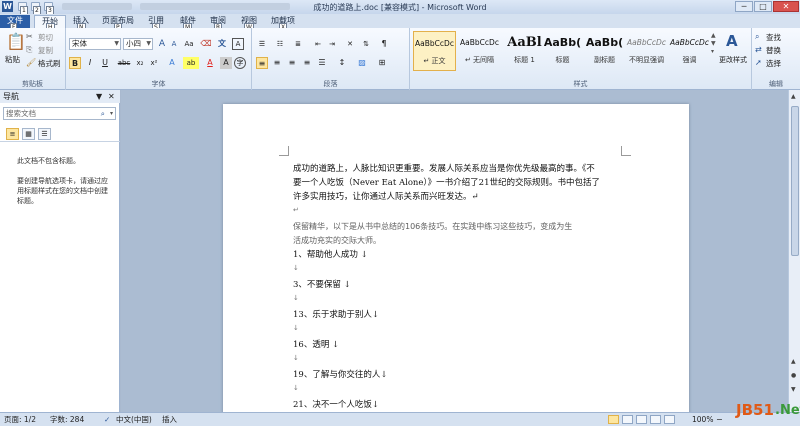  I want to click on change-styles-icon: A, so click(732, 41).